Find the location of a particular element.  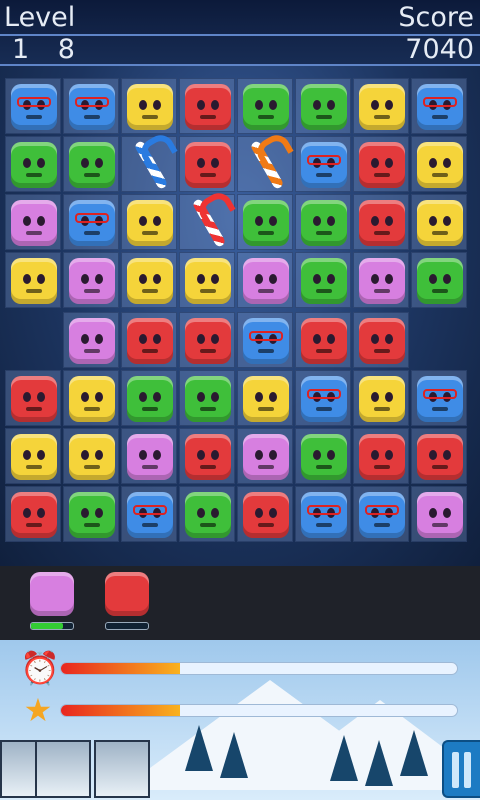

pause-button is located at coordinates (461, 769).